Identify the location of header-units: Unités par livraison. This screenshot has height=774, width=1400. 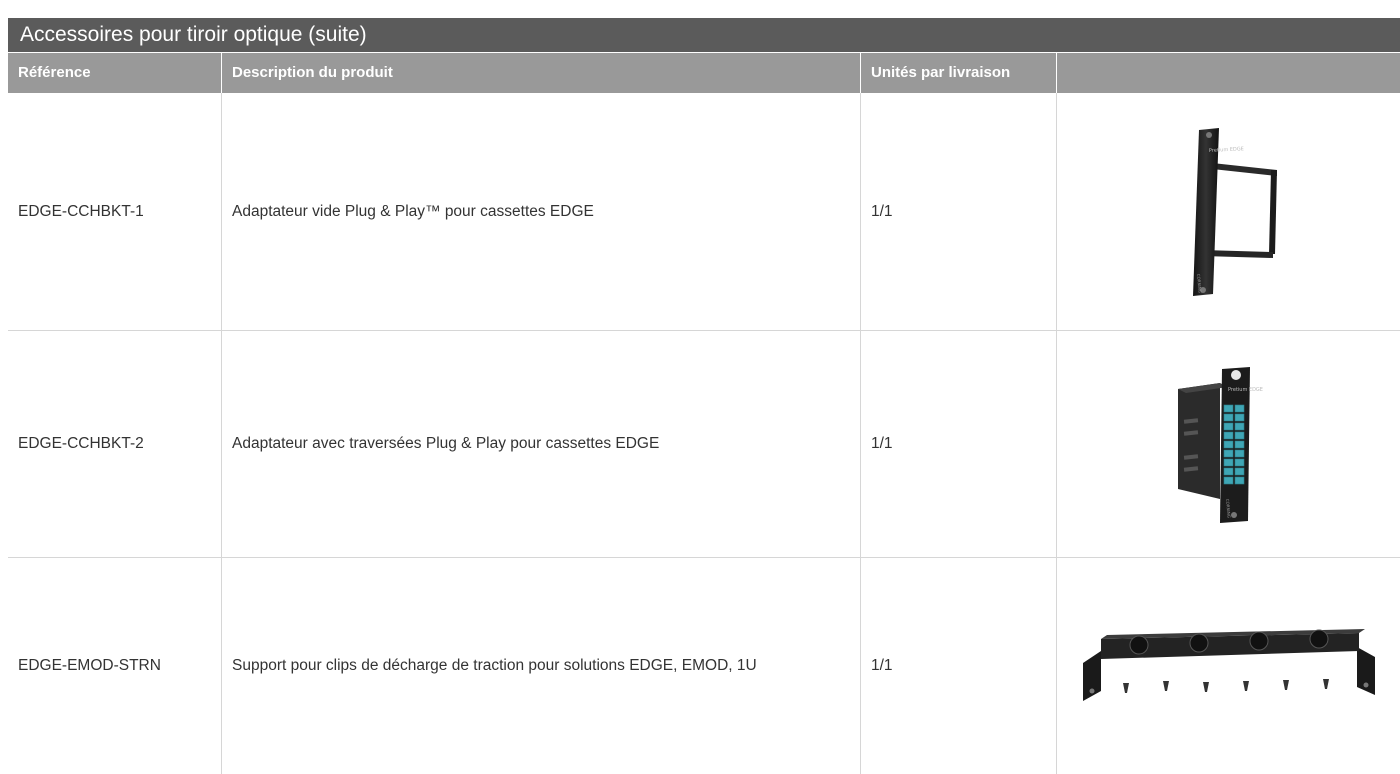
(959, 73).